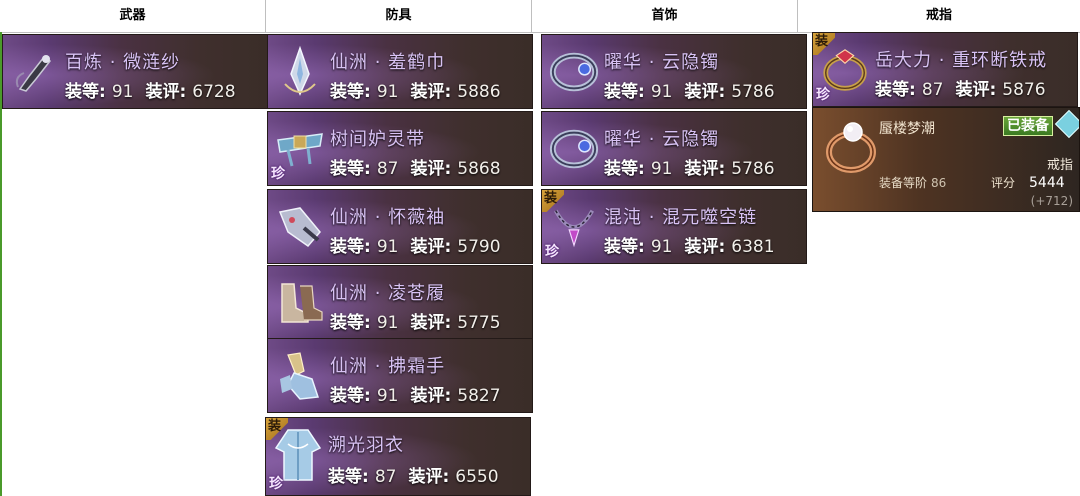 Image resolution: width=1080 pixels, height=496 pixels. Describe the element at coordinates (366, 445) in the screenshot. I see `item-name: 溯光羽衣` at that location.